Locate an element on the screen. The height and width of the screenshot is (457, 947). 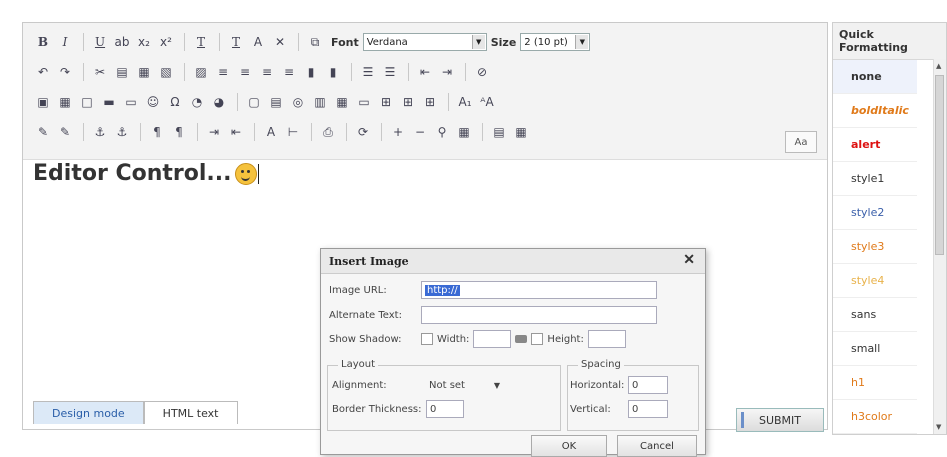
tab-html-text: HTML text is located at coordinates (190, 412).